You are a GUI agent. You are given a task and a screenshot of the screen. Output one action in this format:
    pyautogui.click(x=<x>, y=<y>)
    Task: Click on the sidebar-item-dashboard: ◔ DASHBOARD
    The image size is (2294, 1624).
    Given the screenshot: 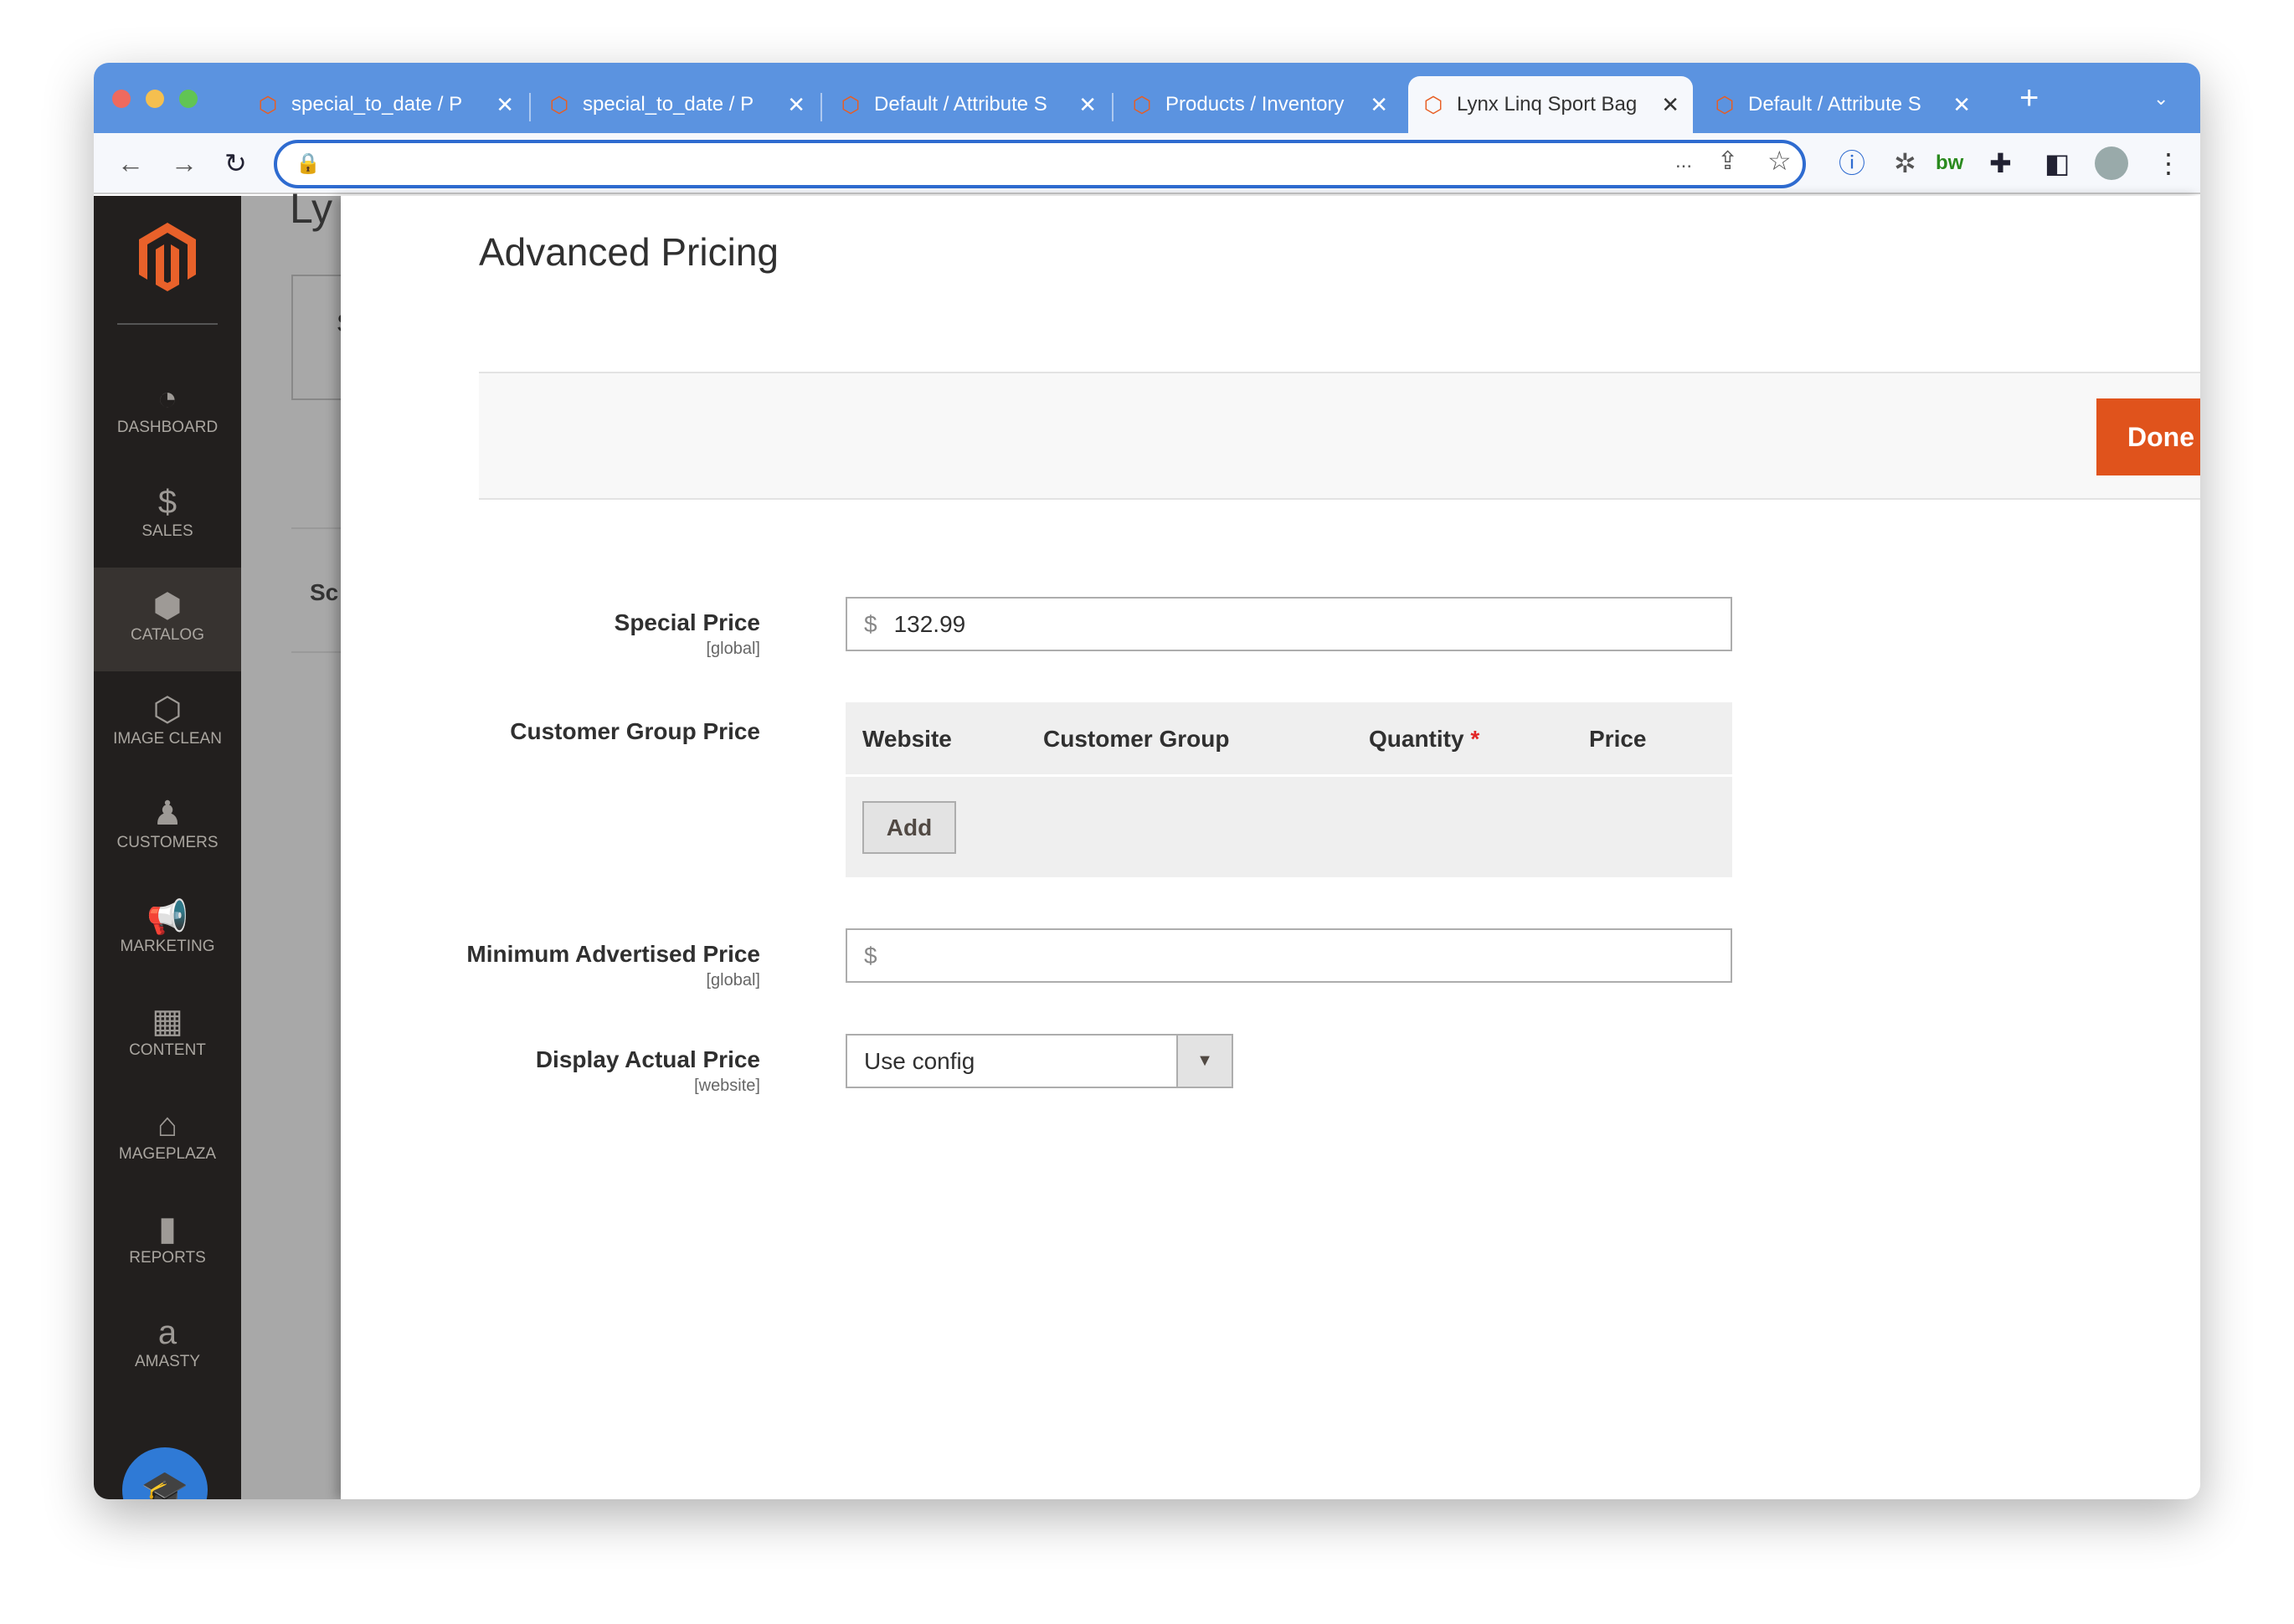 What is the action you would take?
    pyautogui.click(x=167, y=412)
    